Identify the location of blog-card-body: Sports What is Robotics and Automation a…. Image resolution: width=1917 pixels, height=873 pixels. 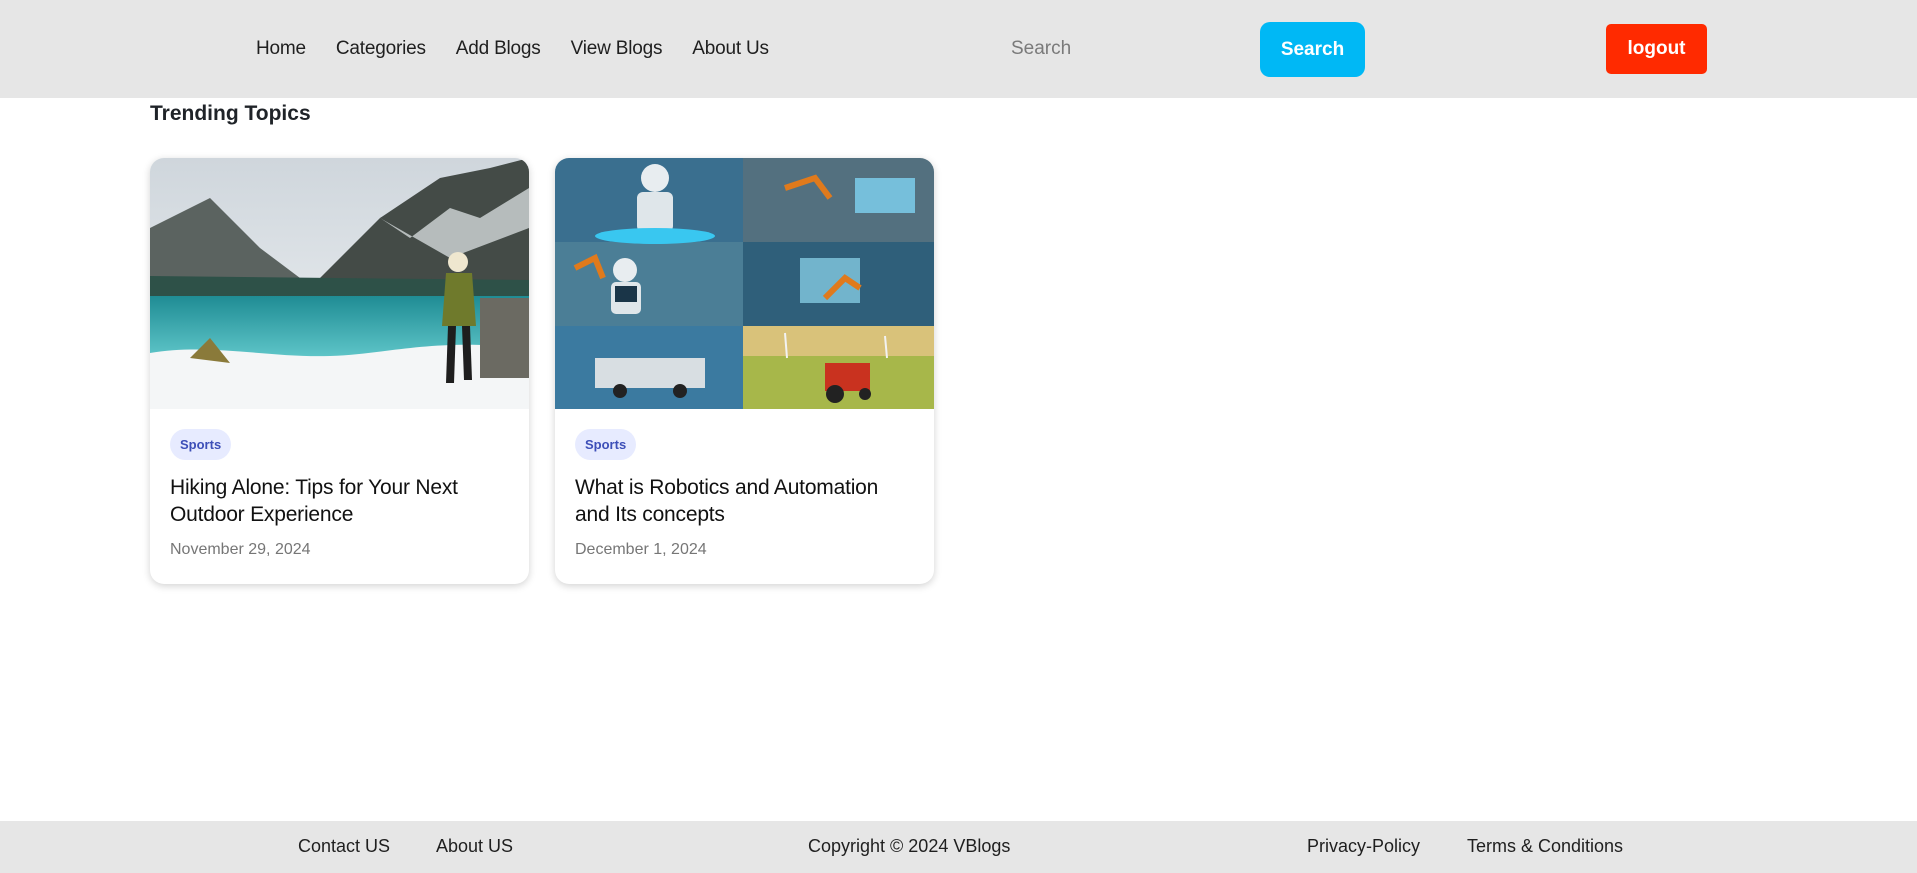
(744, 484).